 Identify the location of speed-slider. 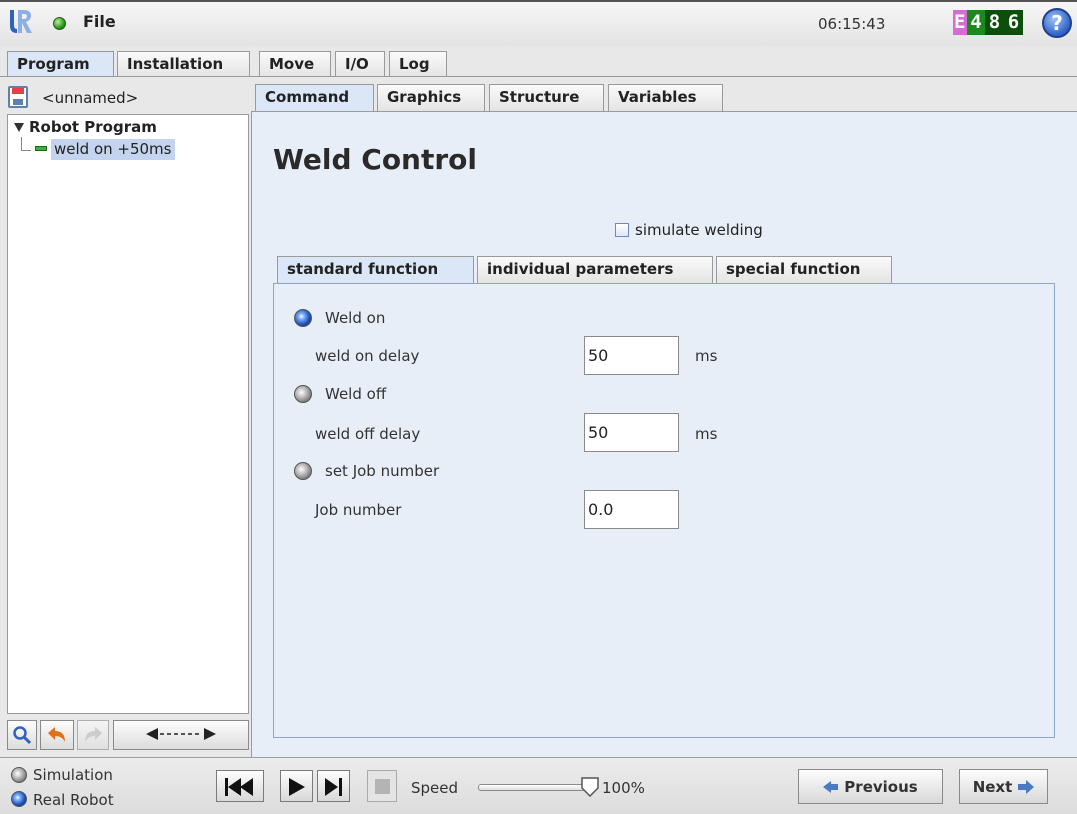
(535, 787).